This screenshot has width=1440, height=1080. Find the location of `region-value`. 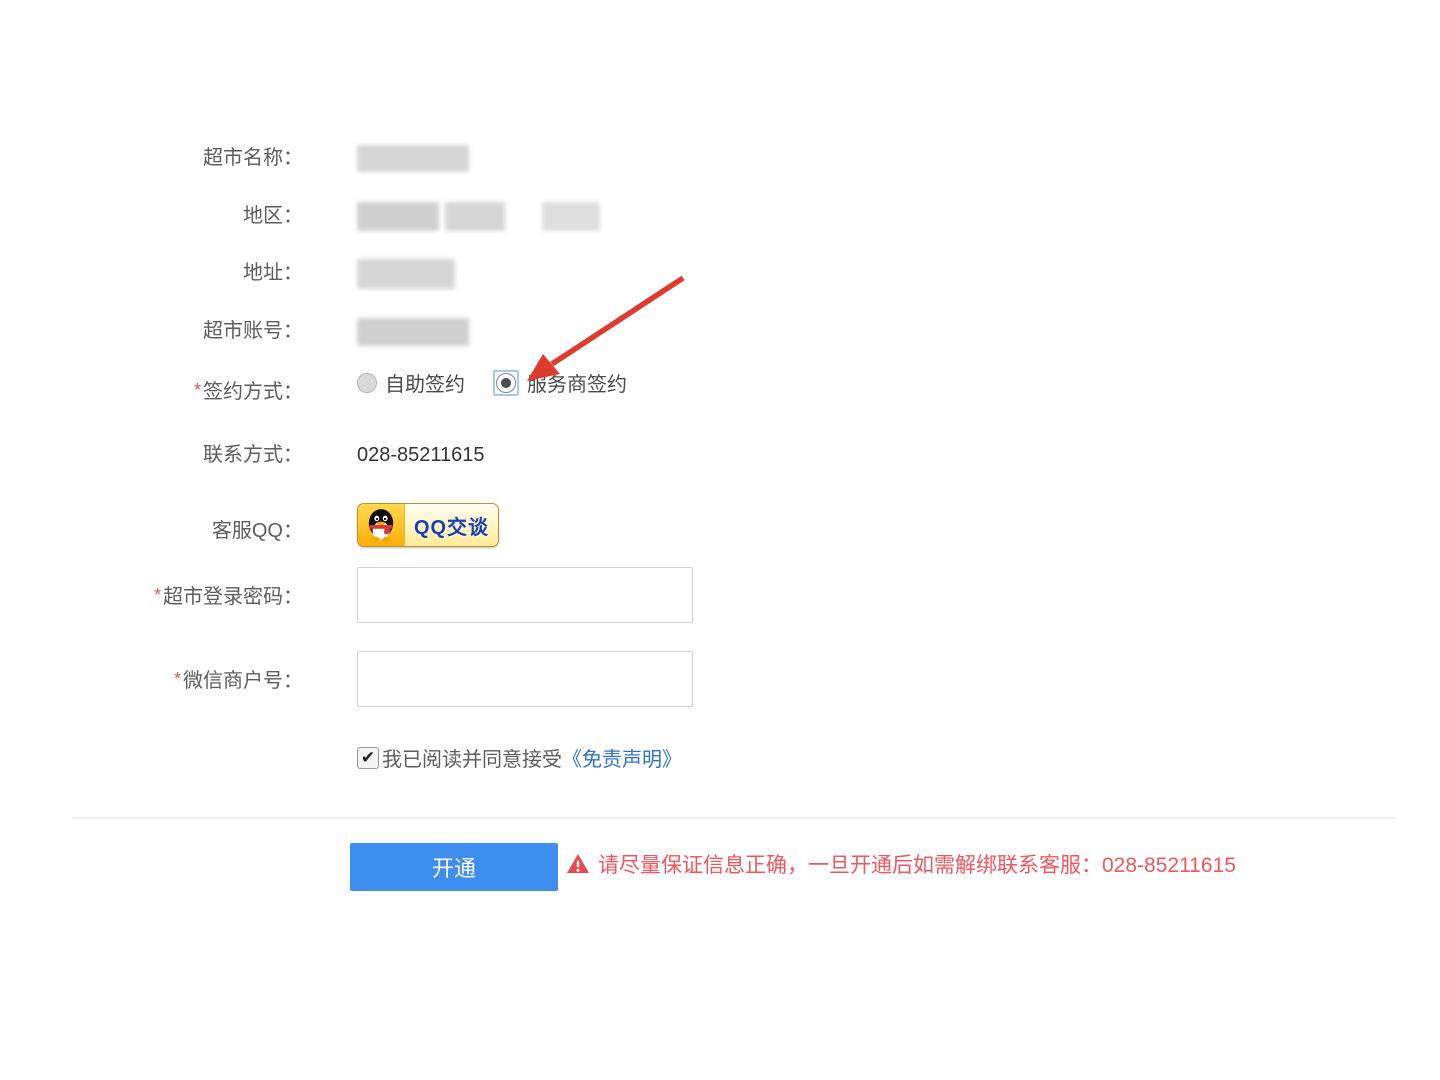

region-value is located at coordinates (478, 216).